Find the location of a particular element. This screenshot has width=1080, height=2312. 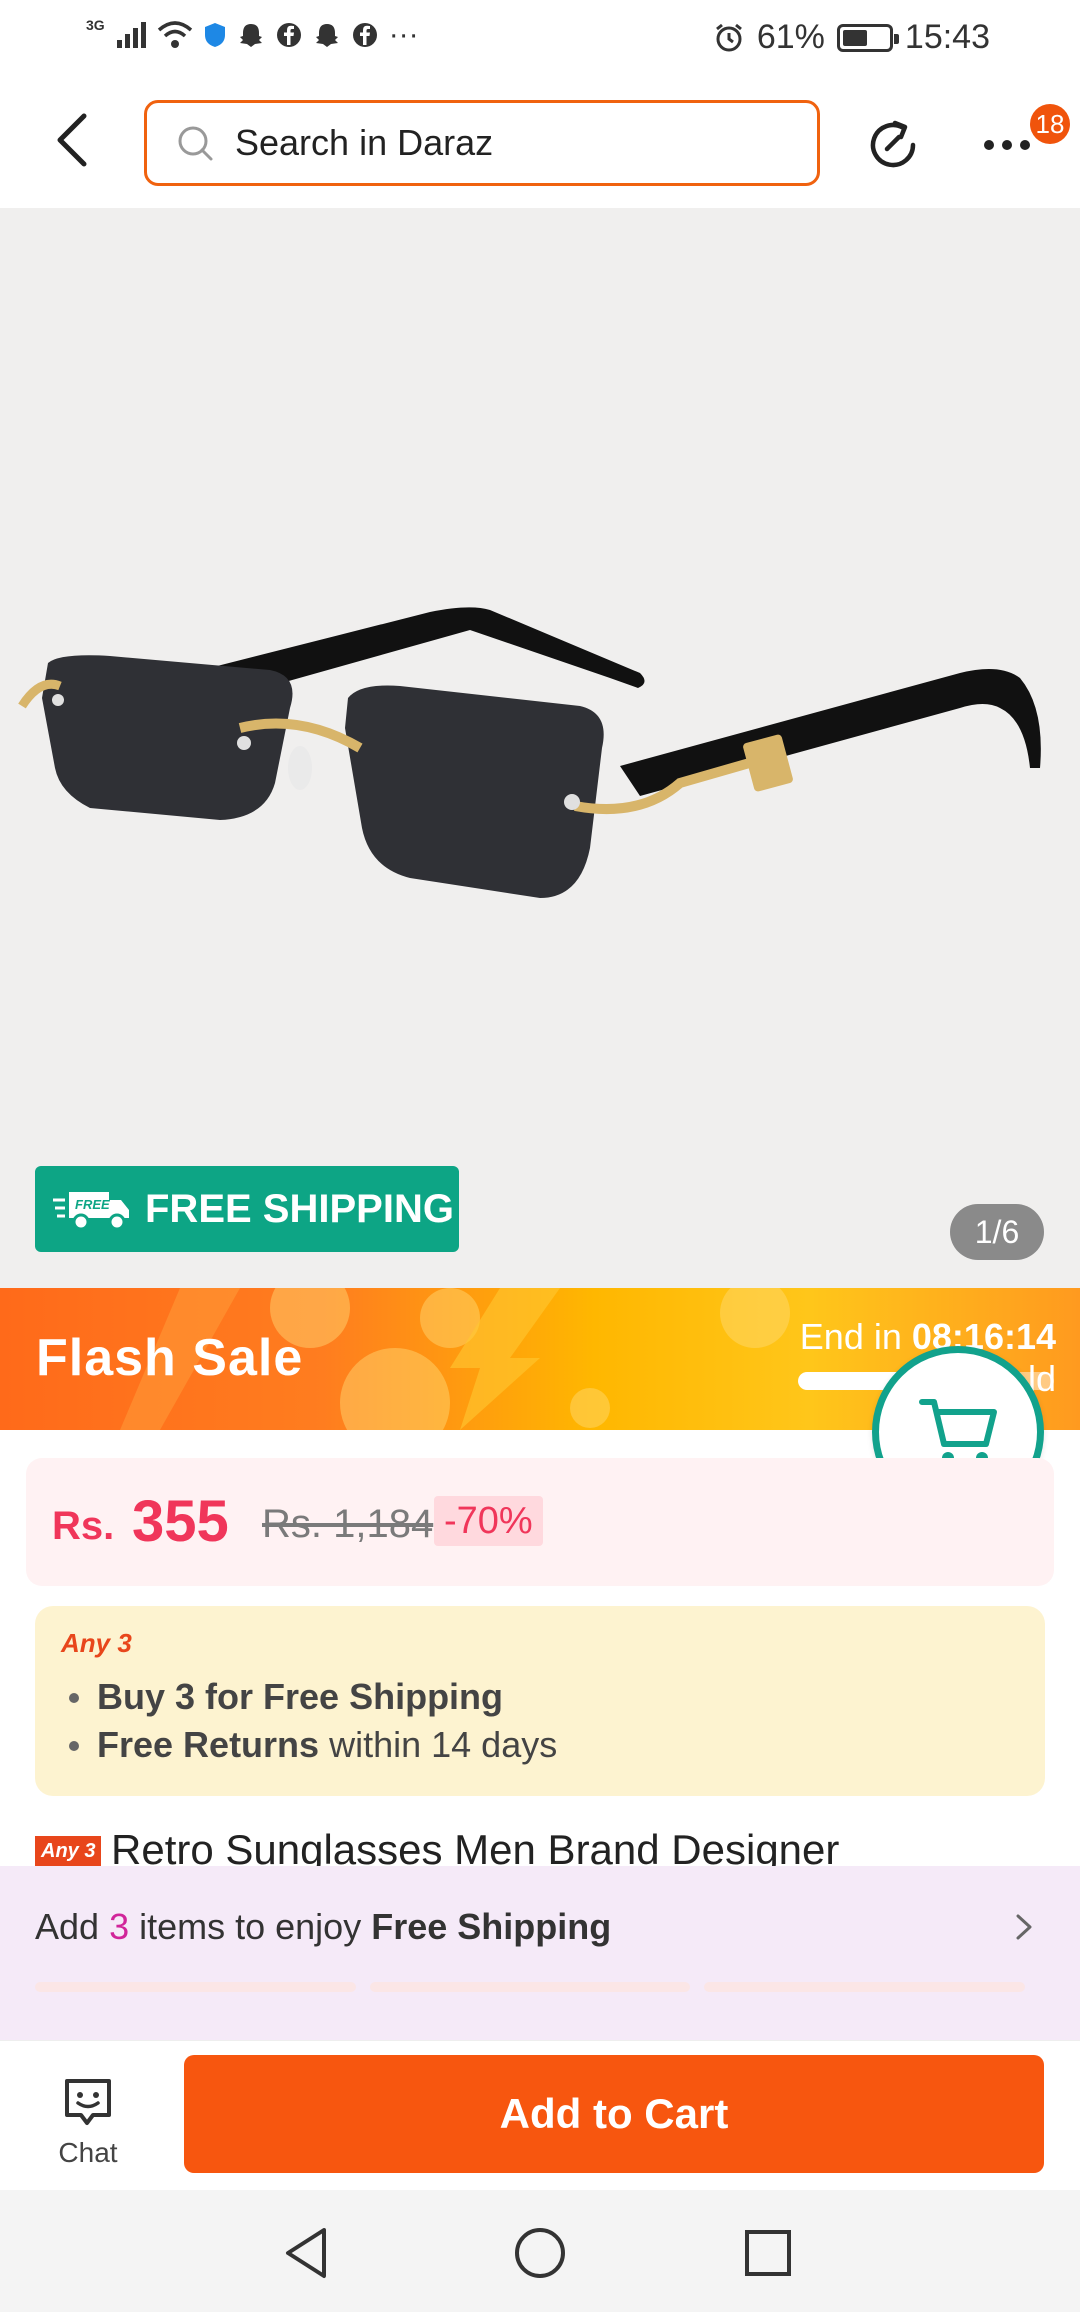

chat-button: Chat is located at coordinates (88, 2125).